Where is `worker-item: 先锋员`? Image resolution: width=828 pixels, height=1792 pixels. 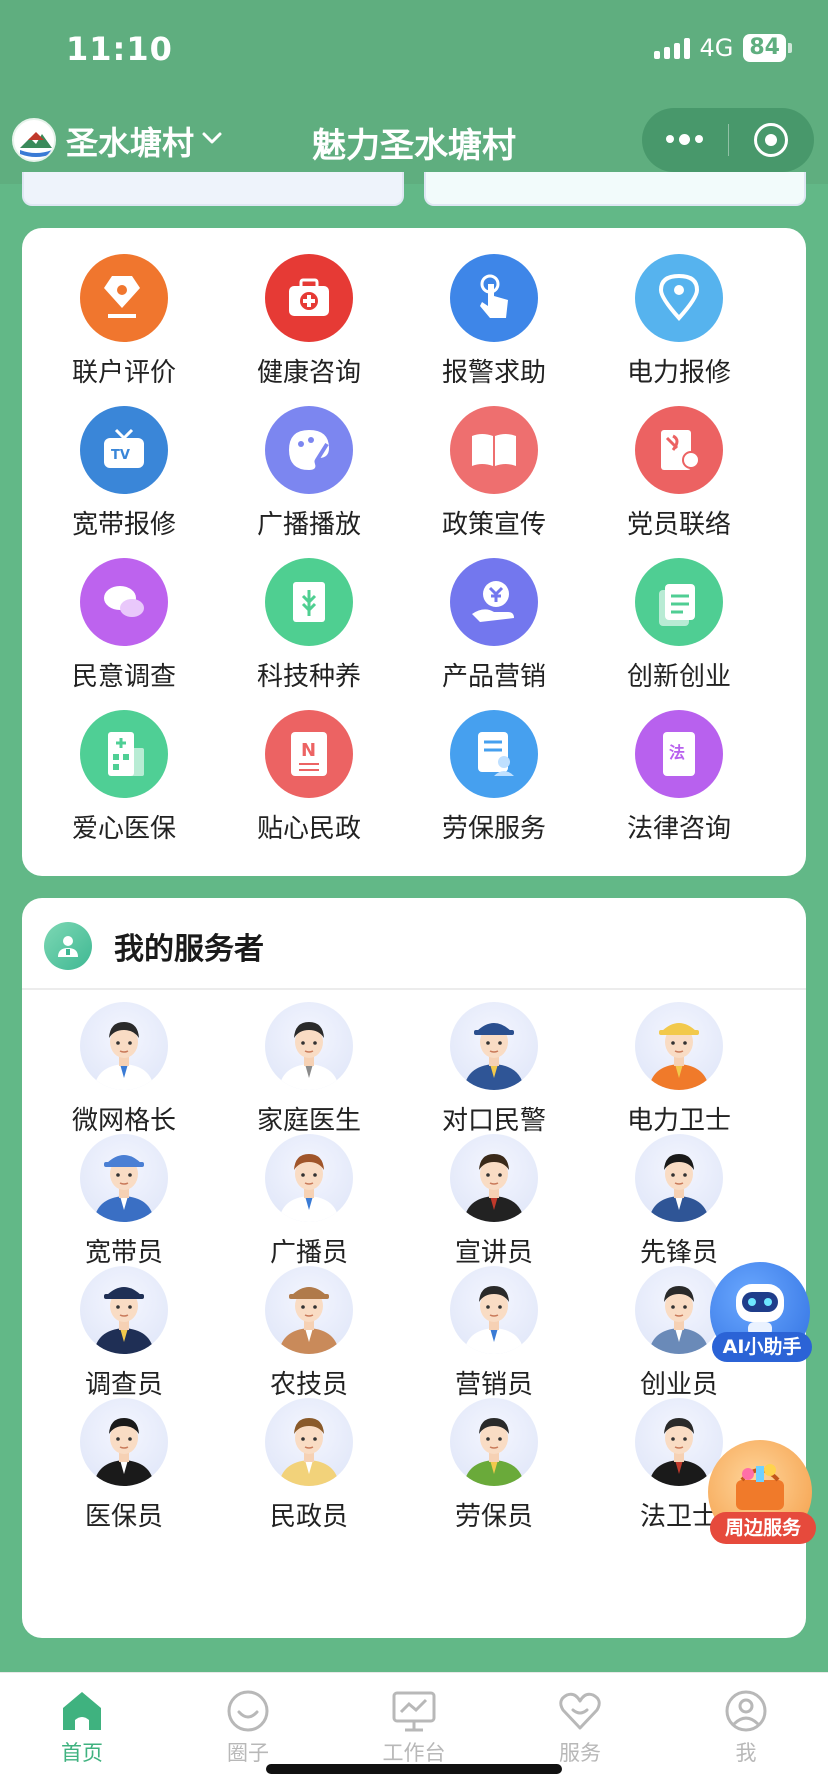 worker-item: 先锋员 is located at coordinates (679, 1201).